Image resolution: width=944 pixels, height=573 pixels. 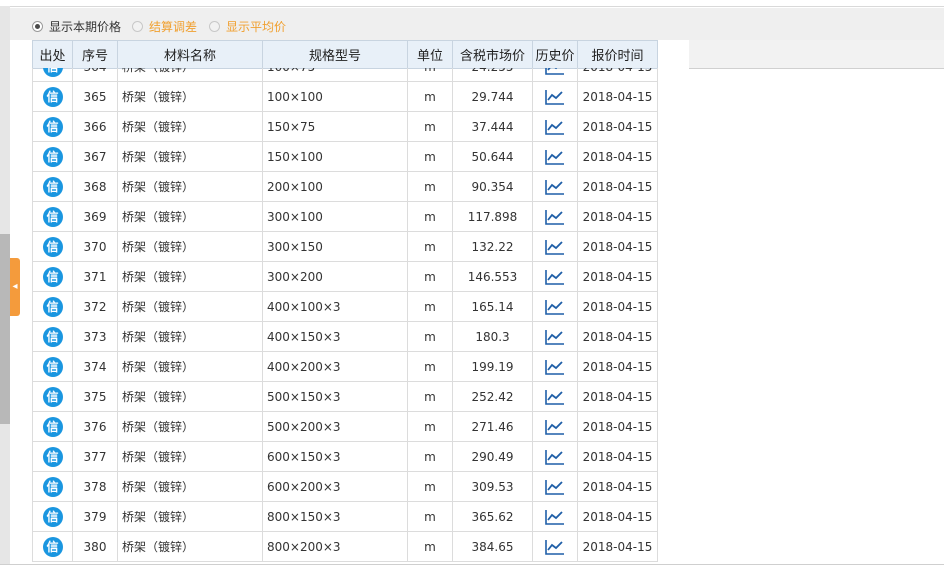 I want to click on material-name-cell: 桥架（镀锌）, so click(x=190, y=306).